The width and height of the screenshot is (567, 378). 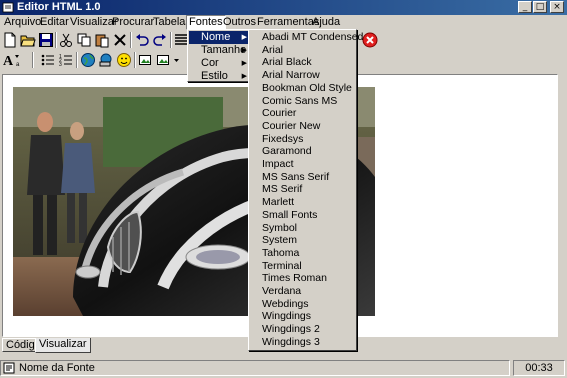 What do you see at coordinates (160, 40) in the screenshot?
I see `redo-icon` at bounding box center [160, 40].